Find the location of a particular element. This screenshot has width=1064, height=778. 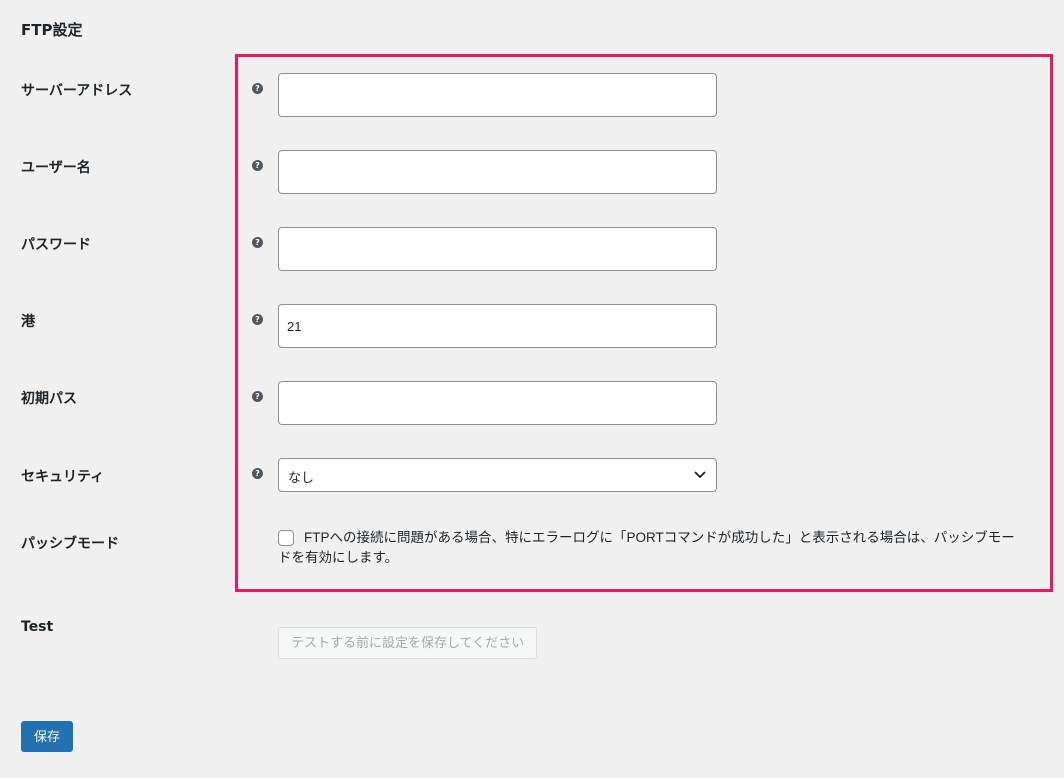

security-help-icon: ? is located at coordinates (257, 473).